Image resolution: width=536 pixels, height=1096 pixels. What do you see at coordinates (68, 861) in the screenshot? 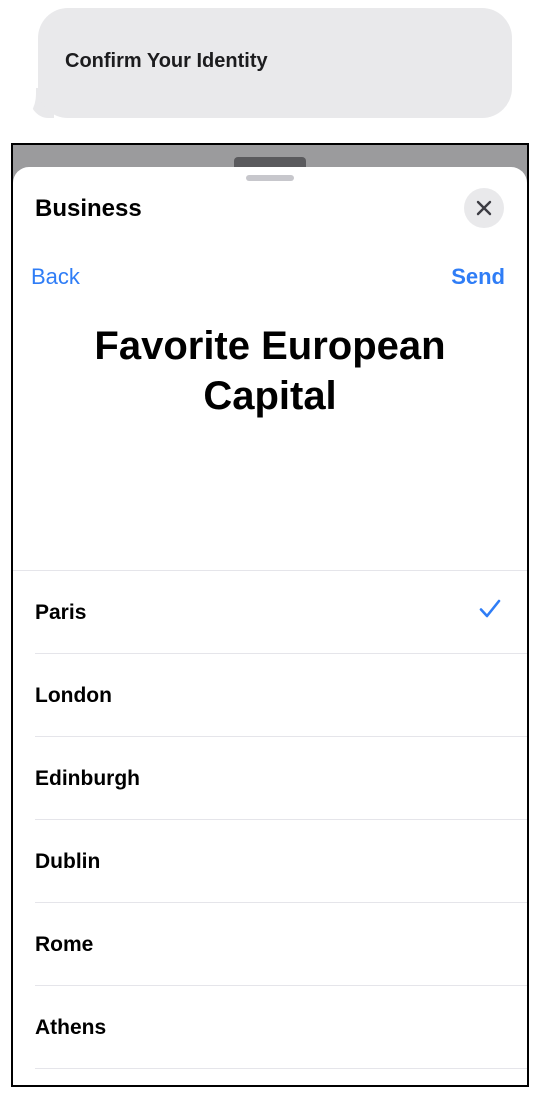
I see `list-item-label: Dublin` at bounding box center [68, 861].